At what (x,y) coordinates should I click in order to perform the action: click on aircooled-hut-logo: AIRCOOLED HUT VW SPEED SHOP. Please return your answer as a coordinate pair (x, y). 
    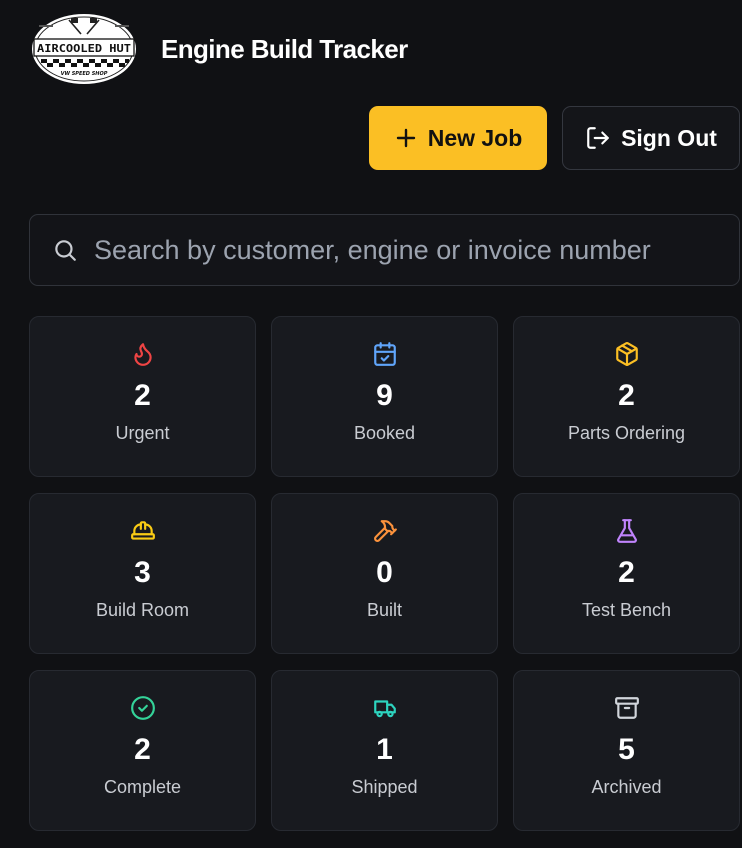
    Looking at the image, I should click on (84, 49).